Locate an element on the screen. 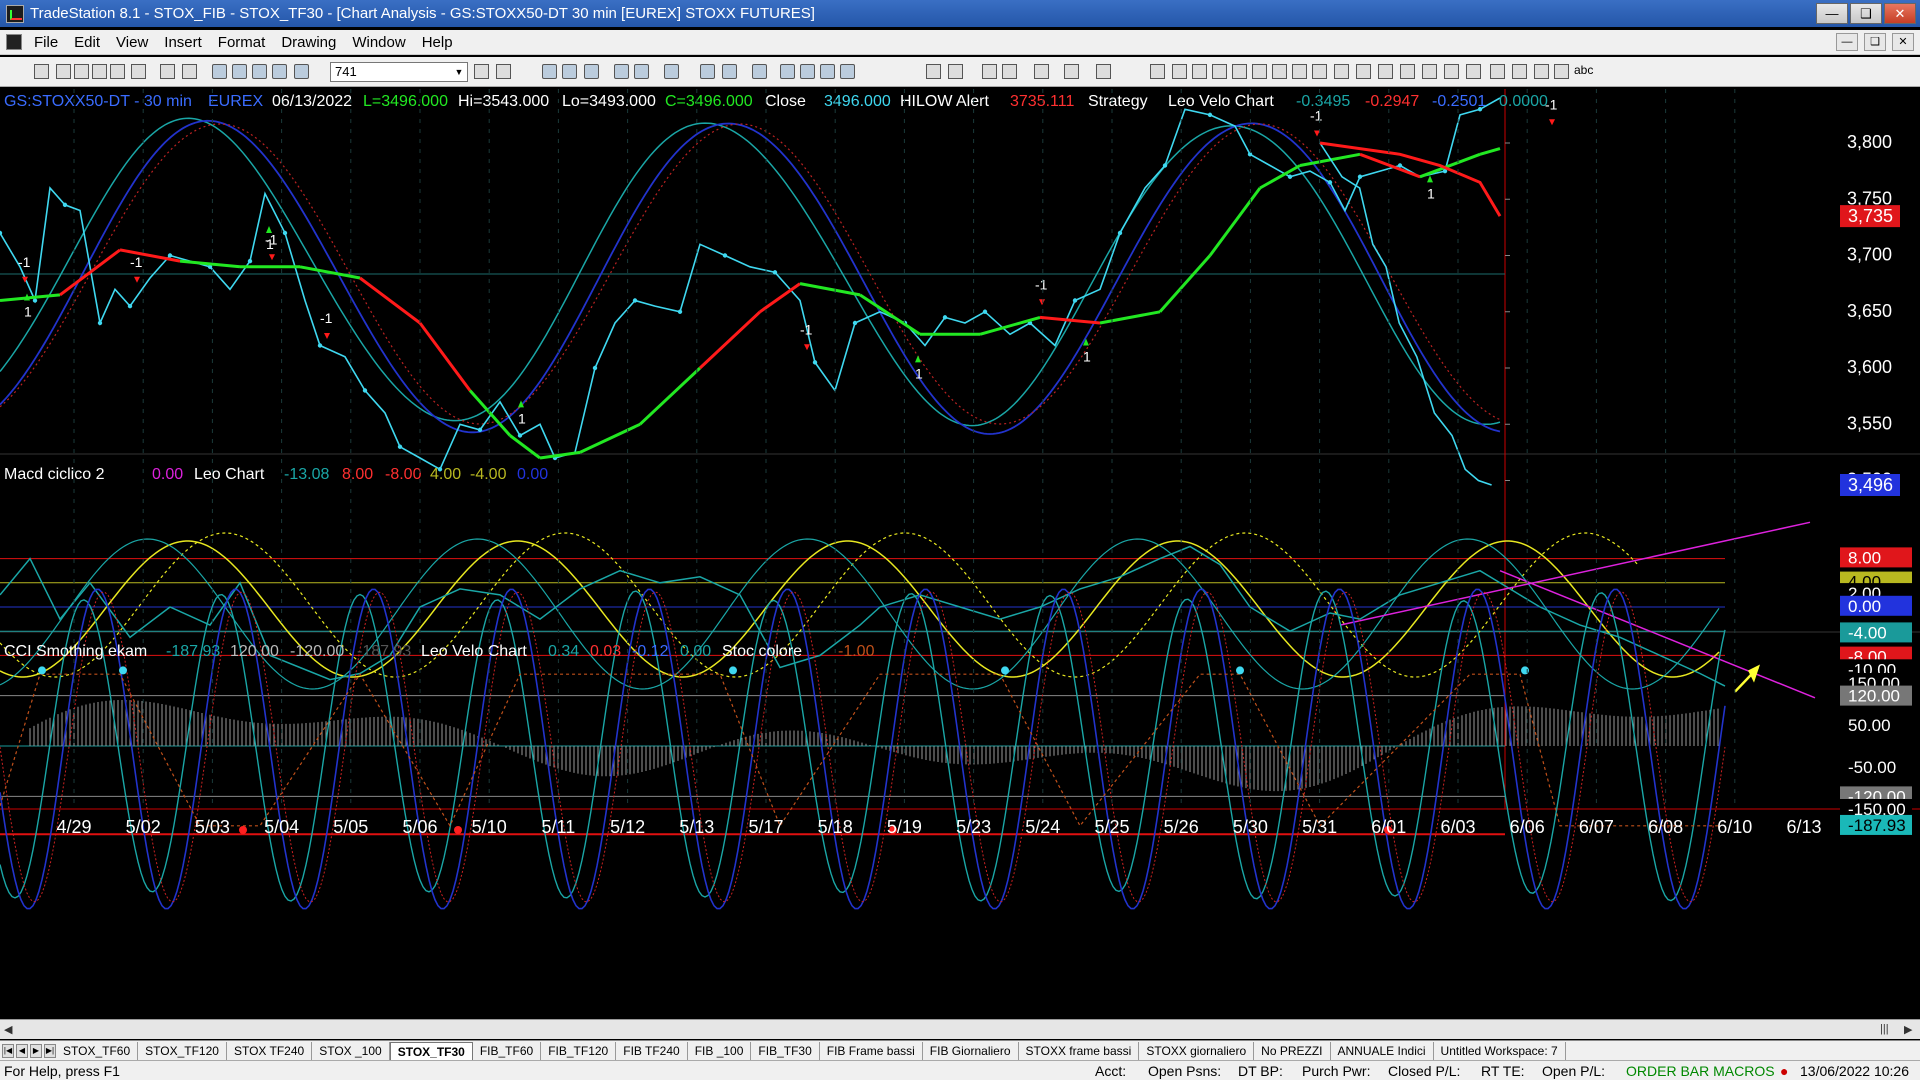  chevron-down-icon: ▼ is located at coordinates (459, 72).